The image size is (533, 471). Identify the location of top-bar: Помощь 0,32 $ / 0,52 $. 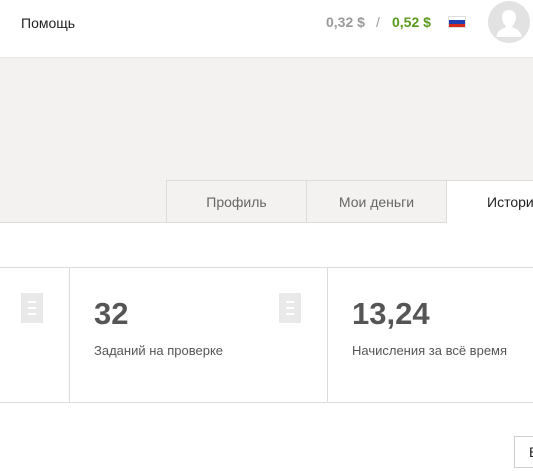
(266, 29).